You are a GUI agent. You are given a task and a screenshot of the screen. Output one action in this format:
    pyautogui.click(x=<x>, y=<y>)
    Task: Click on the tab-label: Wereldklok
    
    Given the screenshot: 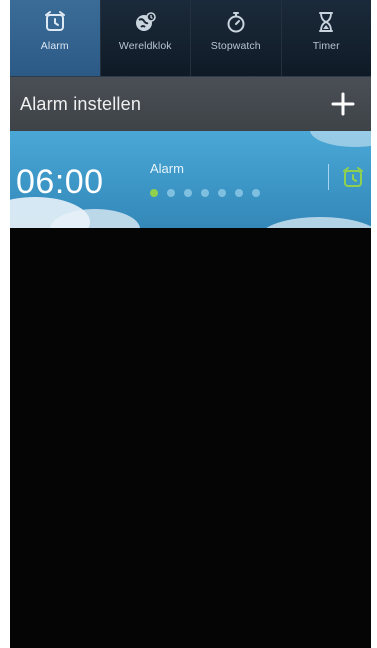 What is the action you would take?
    pyautogui.click(x=145, y=46)
    